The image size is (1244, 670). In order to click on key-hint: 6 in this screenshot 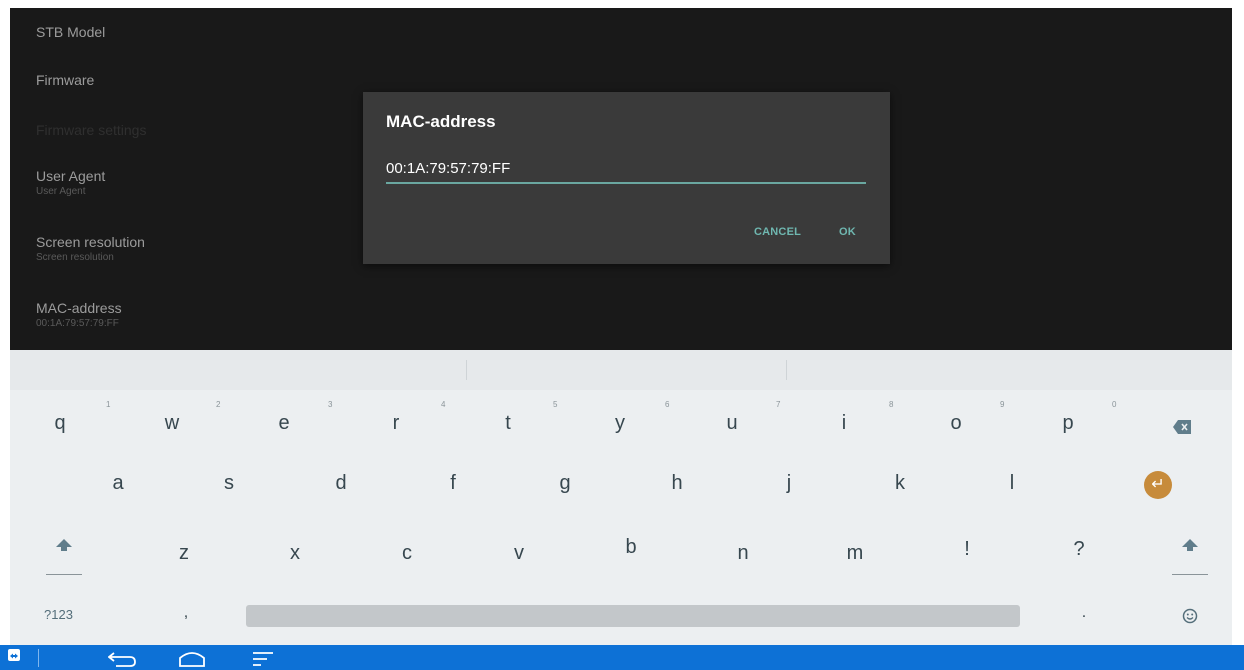, I will do `click(667, 404)`.